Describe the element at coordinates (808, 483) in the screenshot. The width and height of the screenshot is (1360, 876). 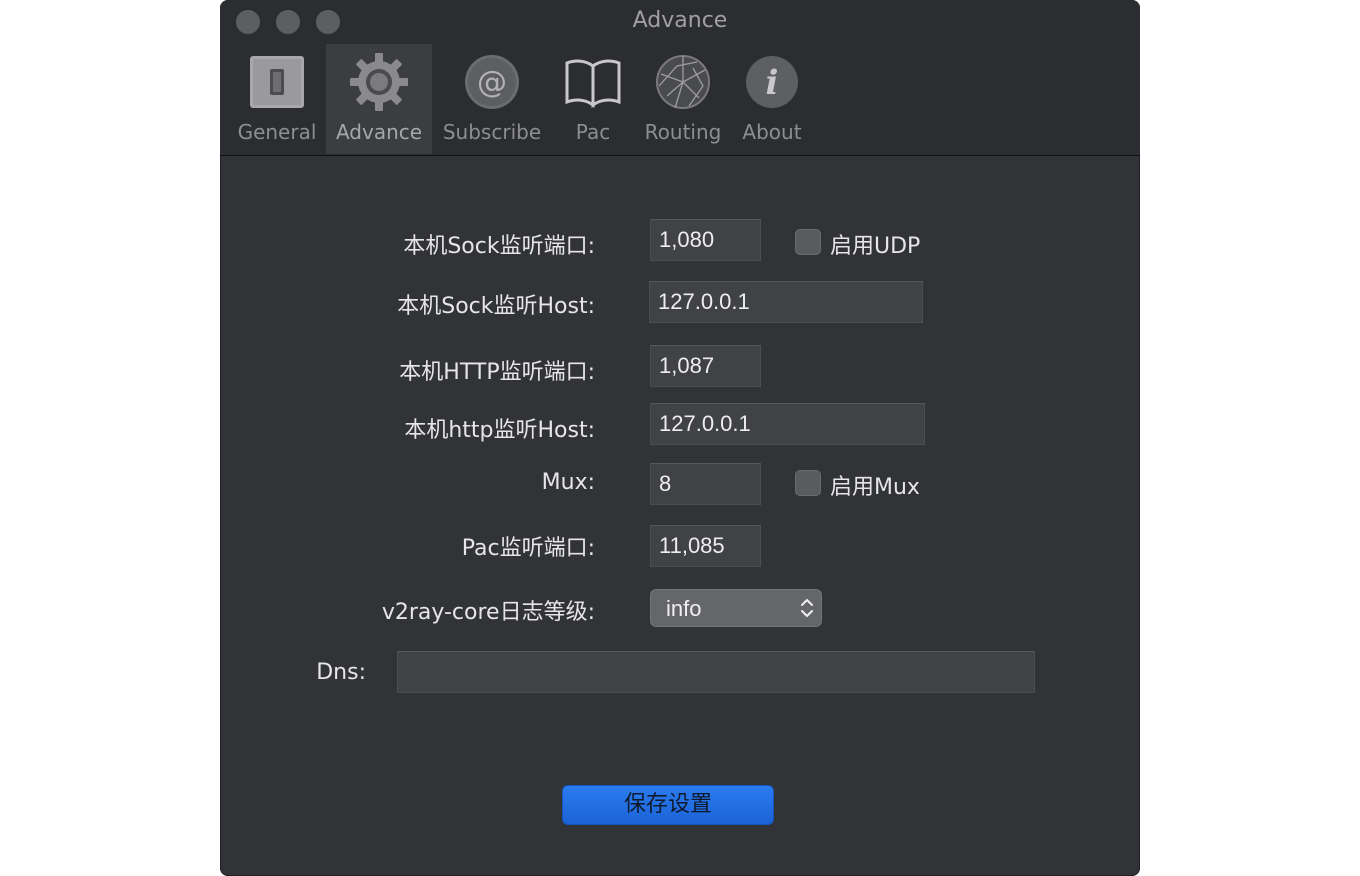
I see `mux-enable-checkbox` at that location.